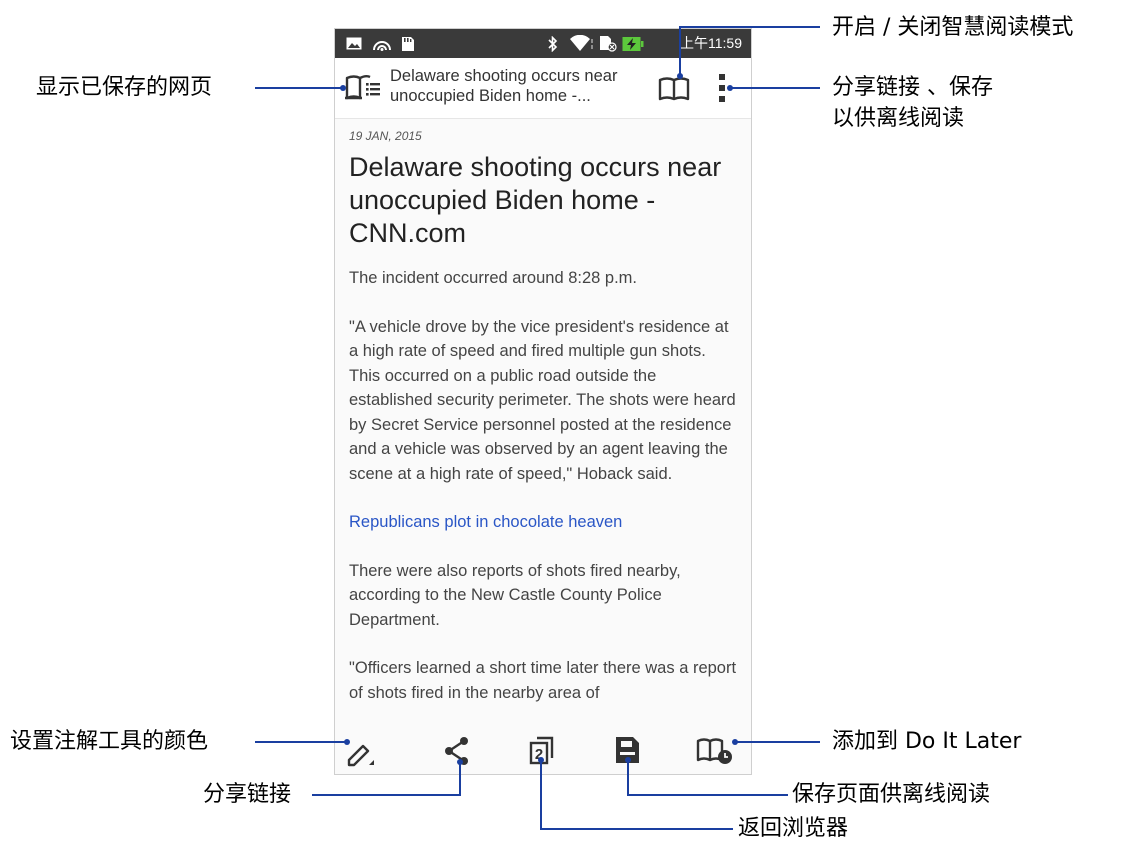  What do you see at coordinates (124, 87) in the screenshot?
I see `callout-saved-pages: 显示已保存的网页` at bounding box center [124, 87].